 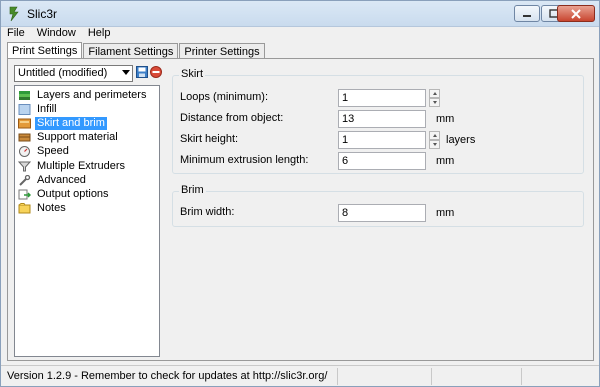 I want to click on distance-row: Distance from object: 13 mm, so click(x=380, y=119).